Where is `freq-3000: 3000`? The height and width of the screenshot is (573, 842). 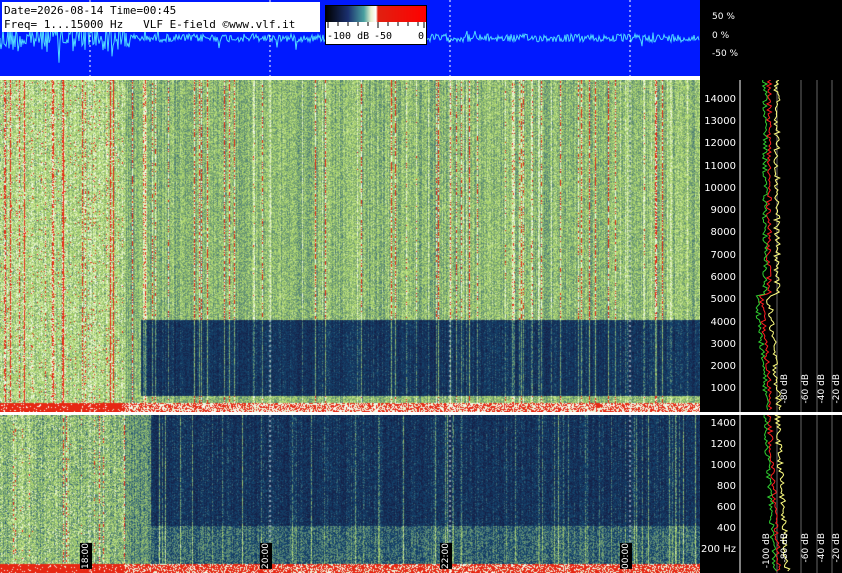
freq-3000: 3000 is located at coordinates (723, 344).